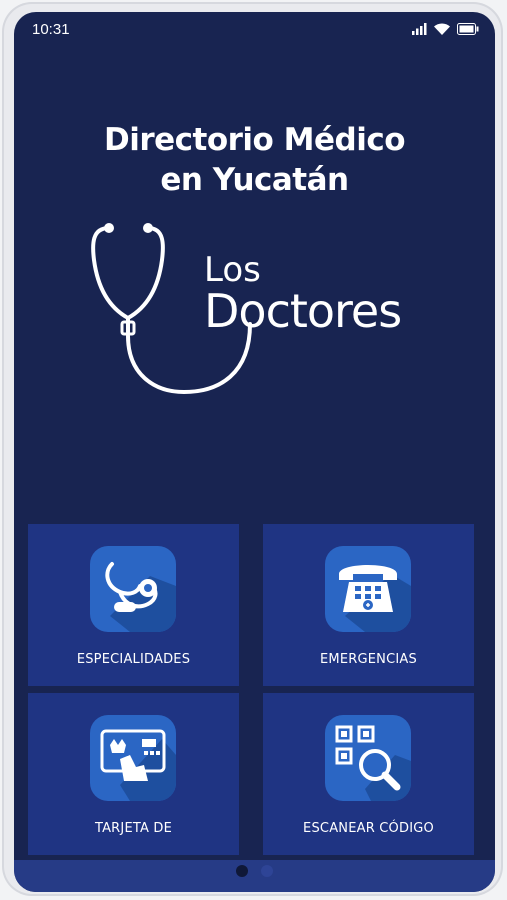 This screenshot has width=507, height=900. I want to click on title-line-1: Directorio Médico, so click(254, 140).